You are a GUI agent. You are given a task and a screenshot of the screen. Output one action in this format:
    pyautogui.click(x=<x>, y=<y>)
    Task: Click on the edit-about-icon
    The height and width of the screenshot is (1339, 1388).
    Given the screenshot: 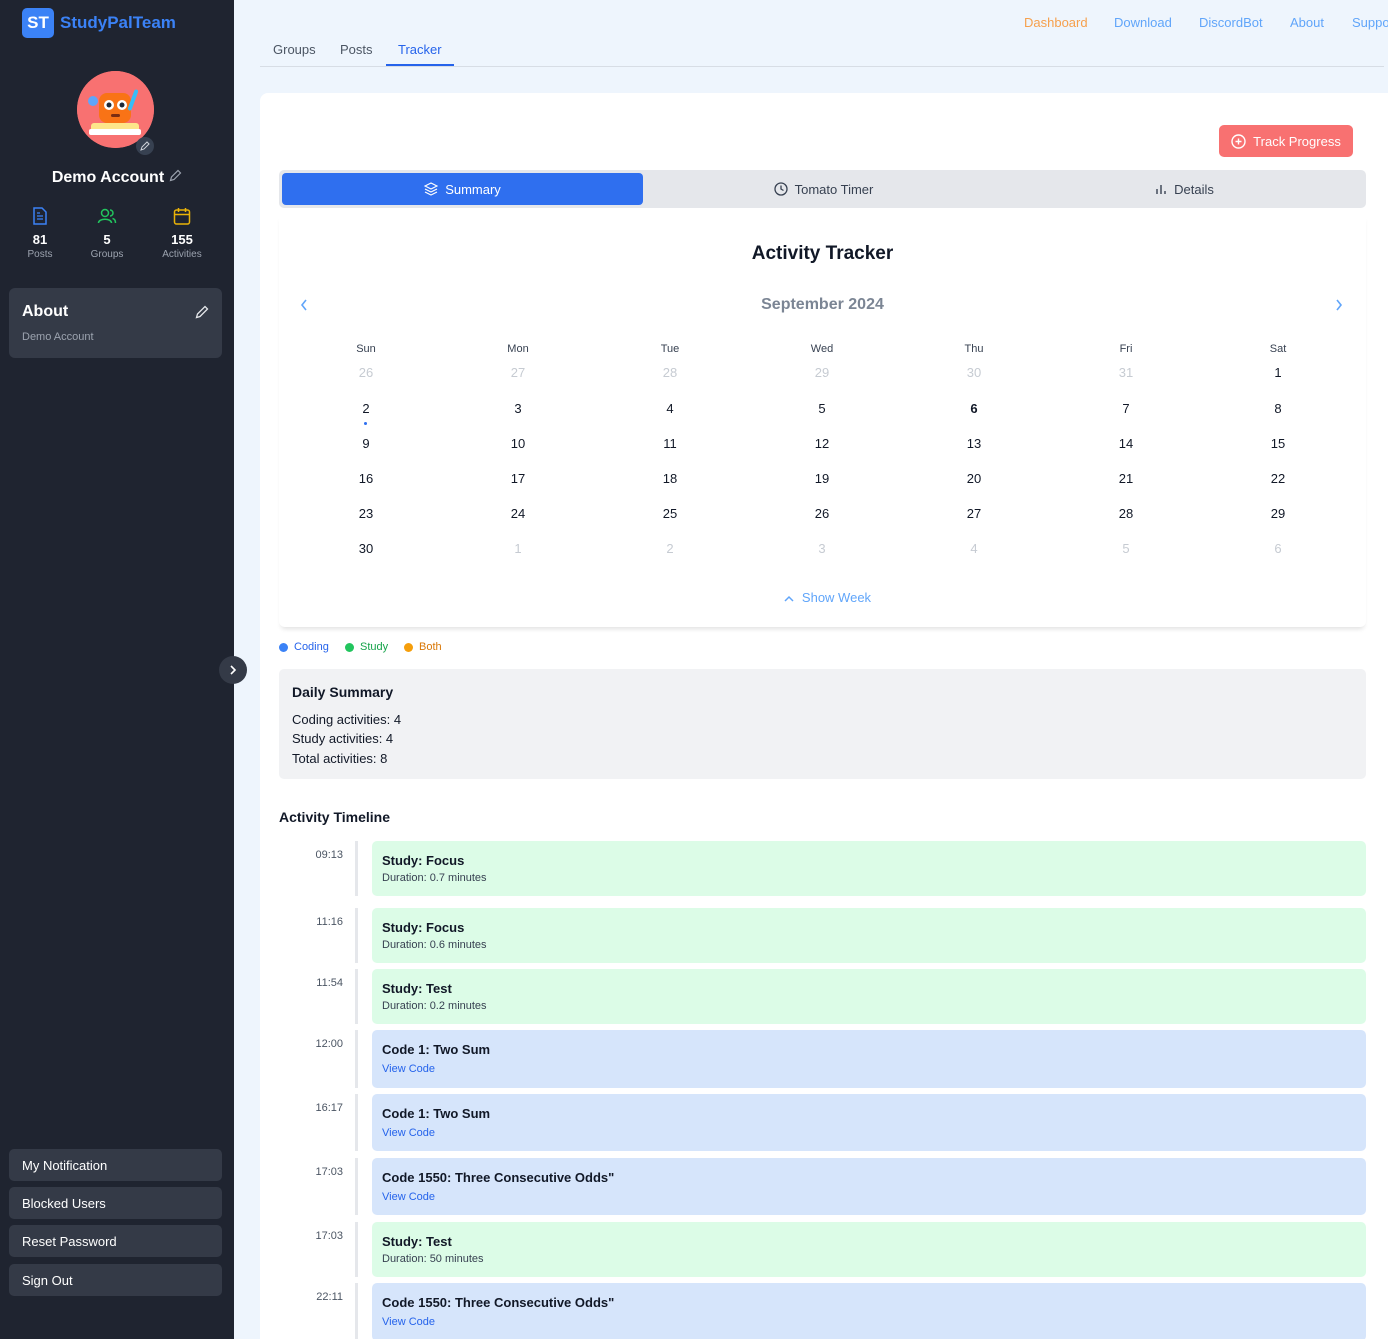 What is the action you would take?
    pyautogui.click(x=202, y=314)
    